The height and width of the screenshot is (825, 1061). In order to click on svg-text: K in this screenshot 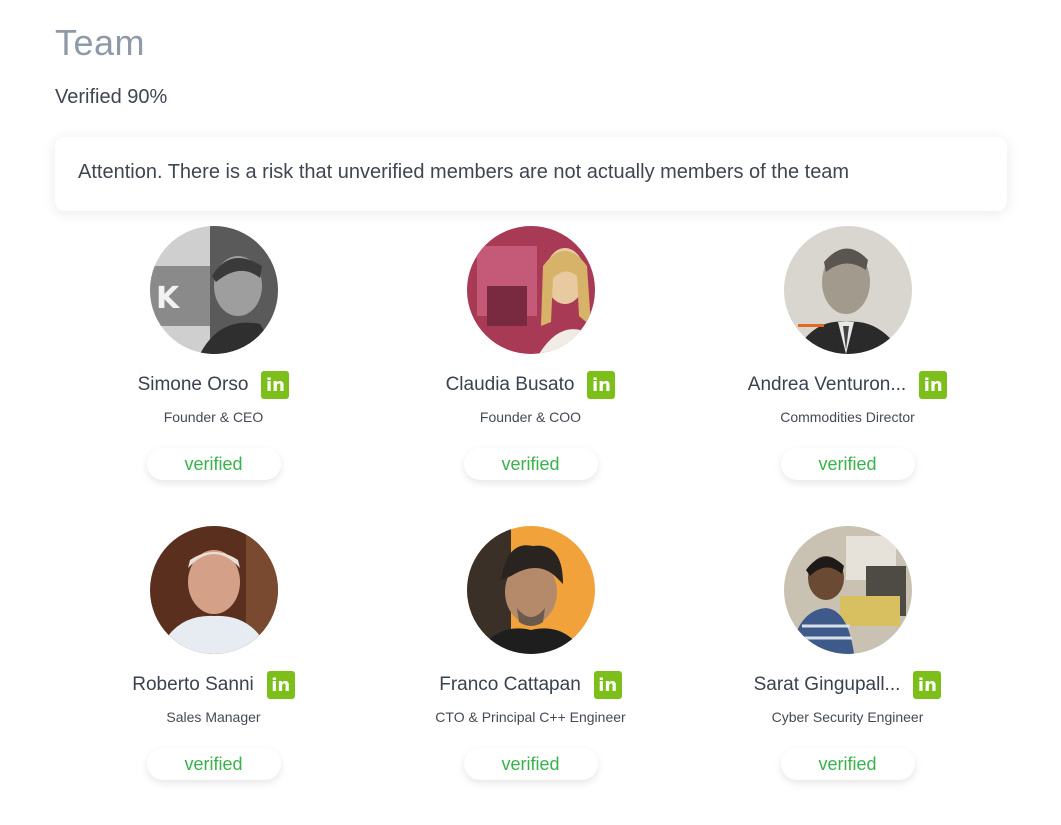, I will do `click(168, 298)`.